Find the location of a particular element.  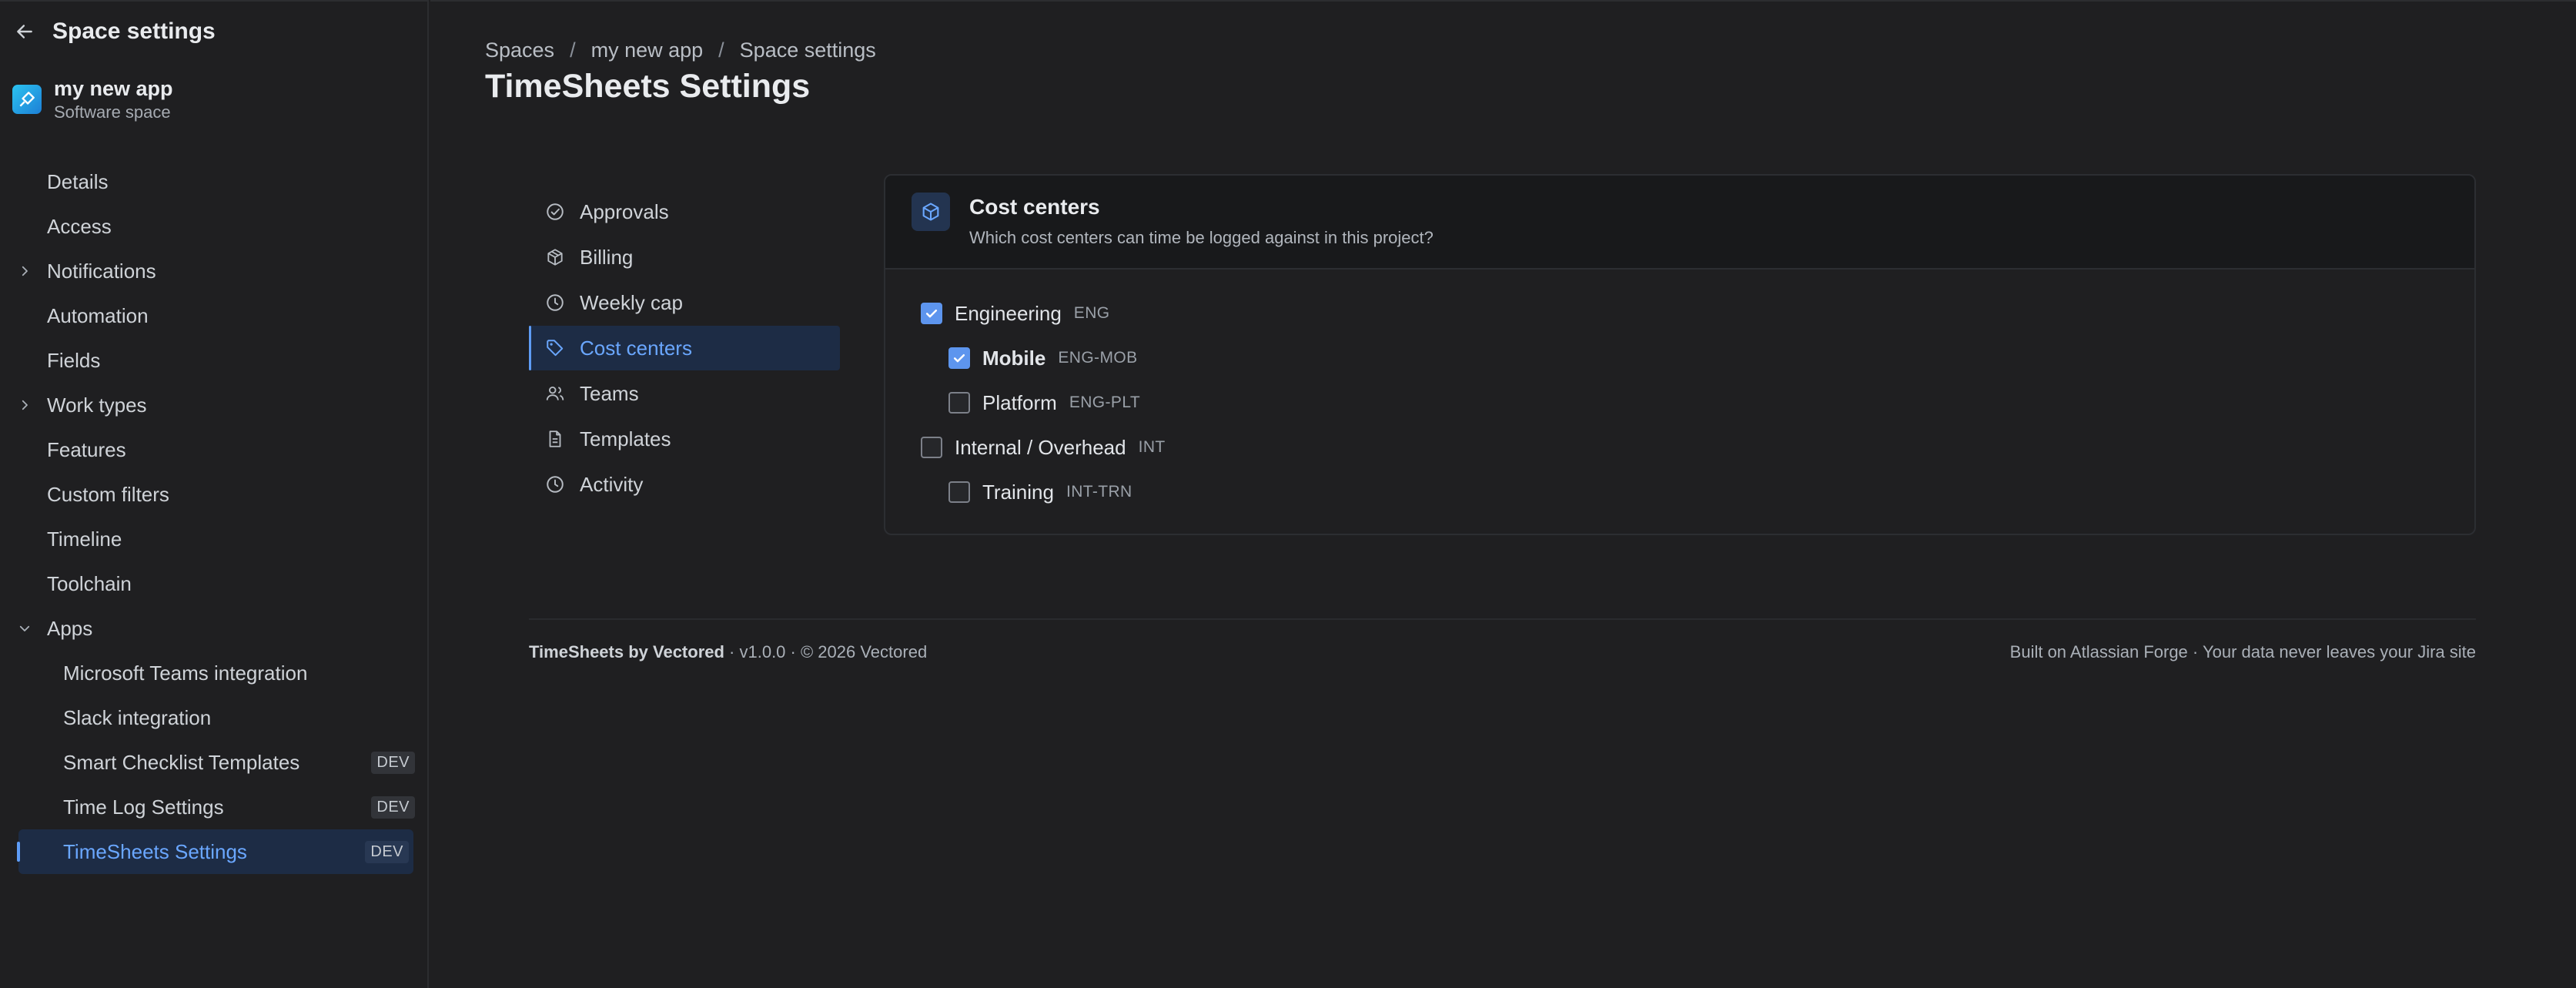

sidebar-item-custom-filters: Custom filters is located at coordinates (215, 494).